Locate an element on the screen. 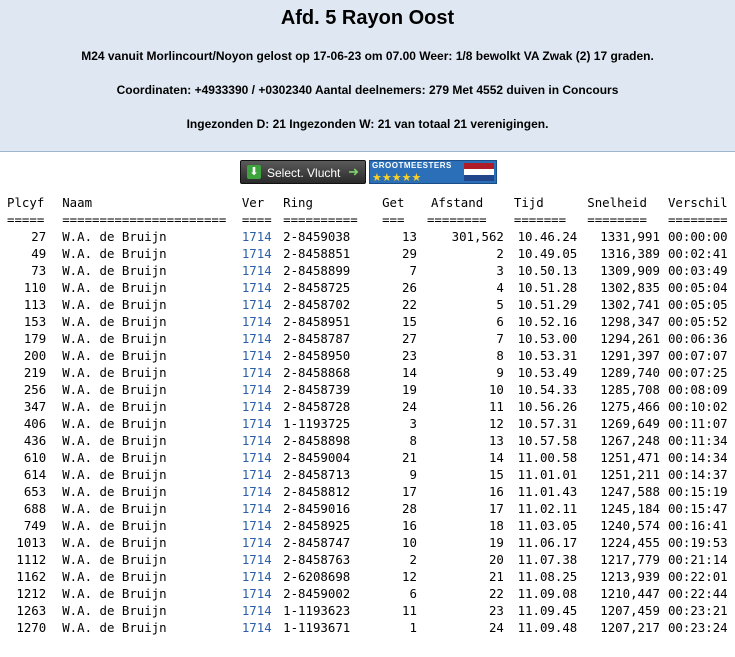  cell-get: 26 is located at coordinates (409, 287).